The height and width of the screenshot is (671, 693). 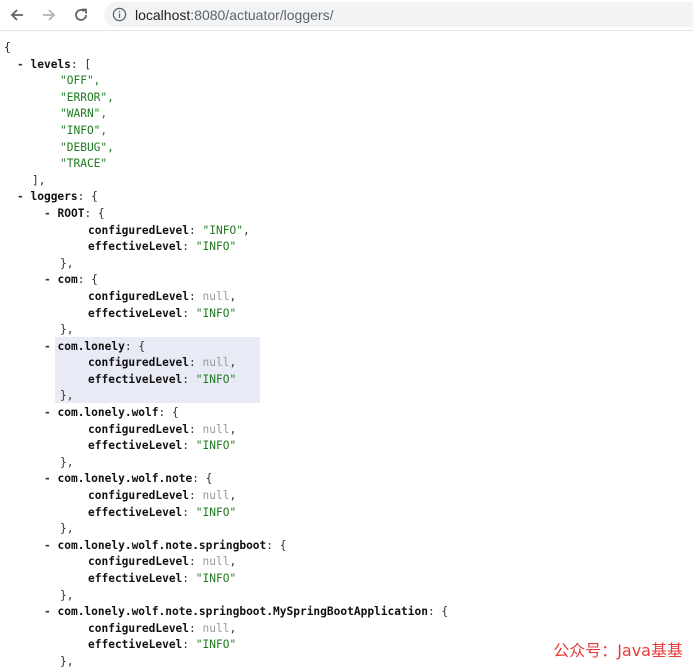 I want to click on logger-entry-selected: - com.lonely: {, so click(x=348, y=347).